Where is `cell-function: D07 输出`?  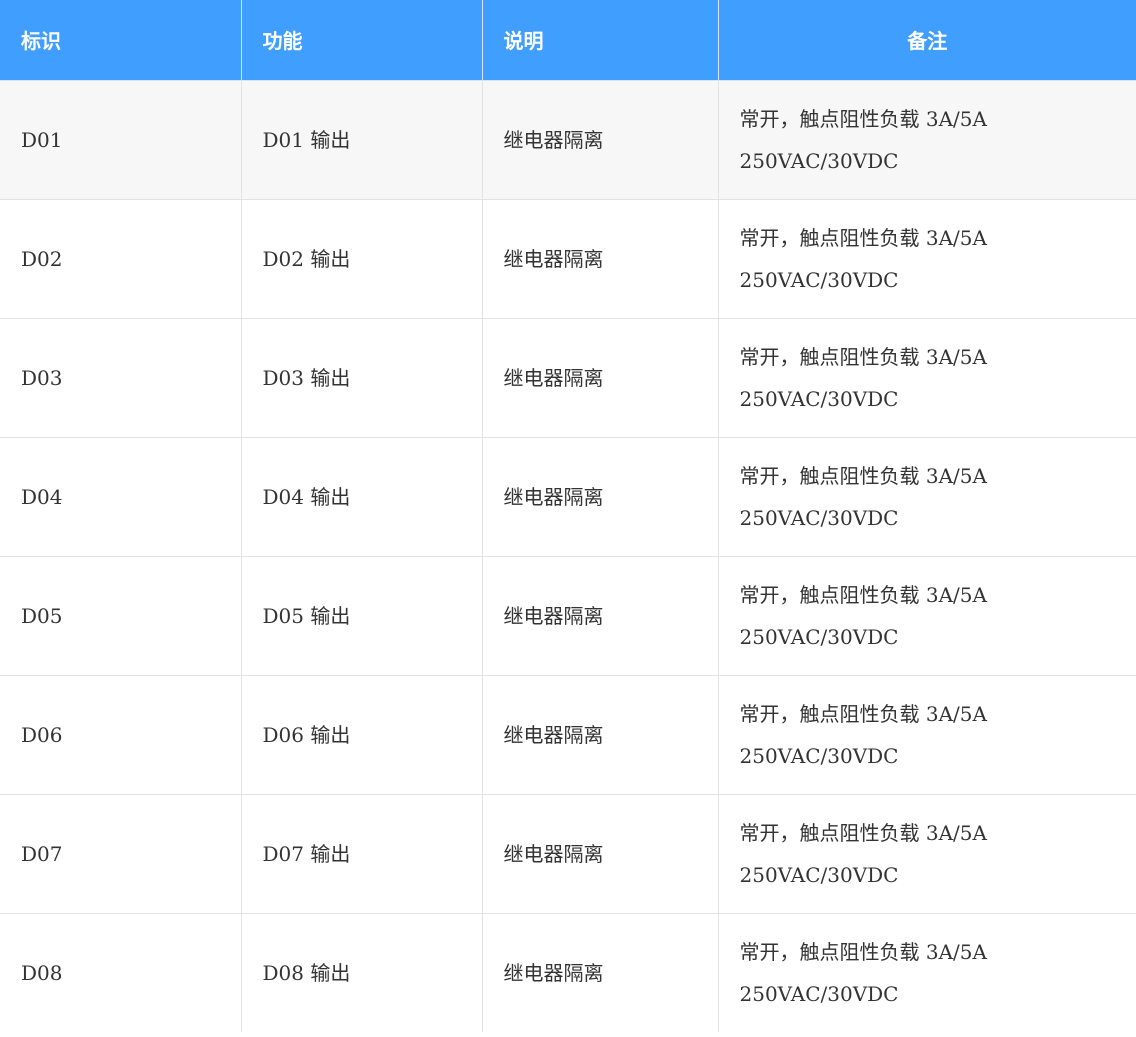
cell-function: D07 输出 is located at coordinates (361, 853).